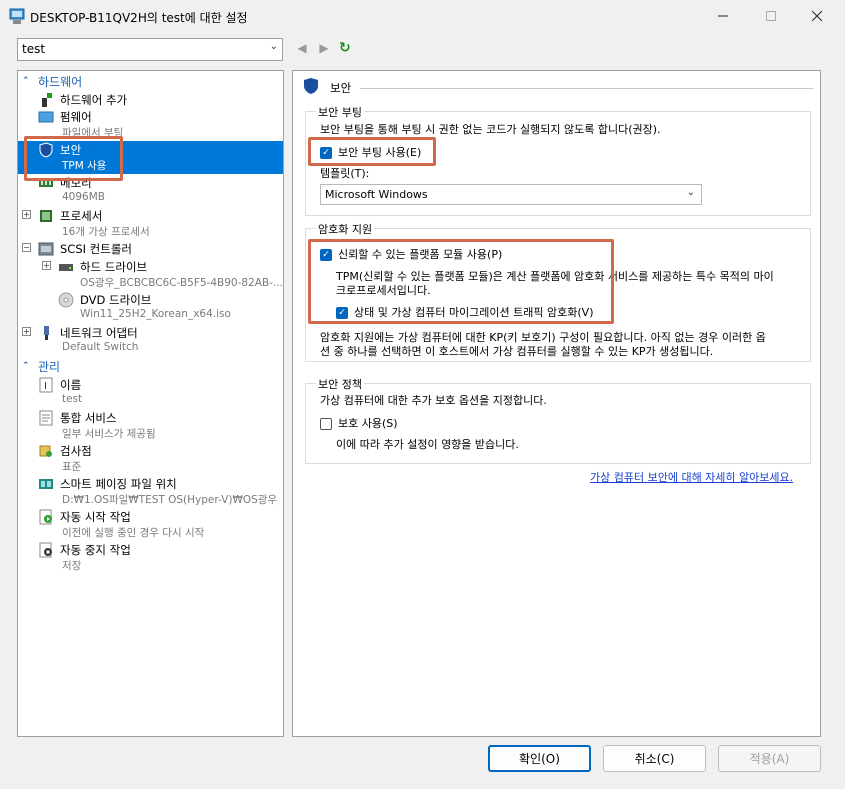  Describe the element at coordinates (558, 86) in the screenshot. I see `panel-header: 보안` at that location.